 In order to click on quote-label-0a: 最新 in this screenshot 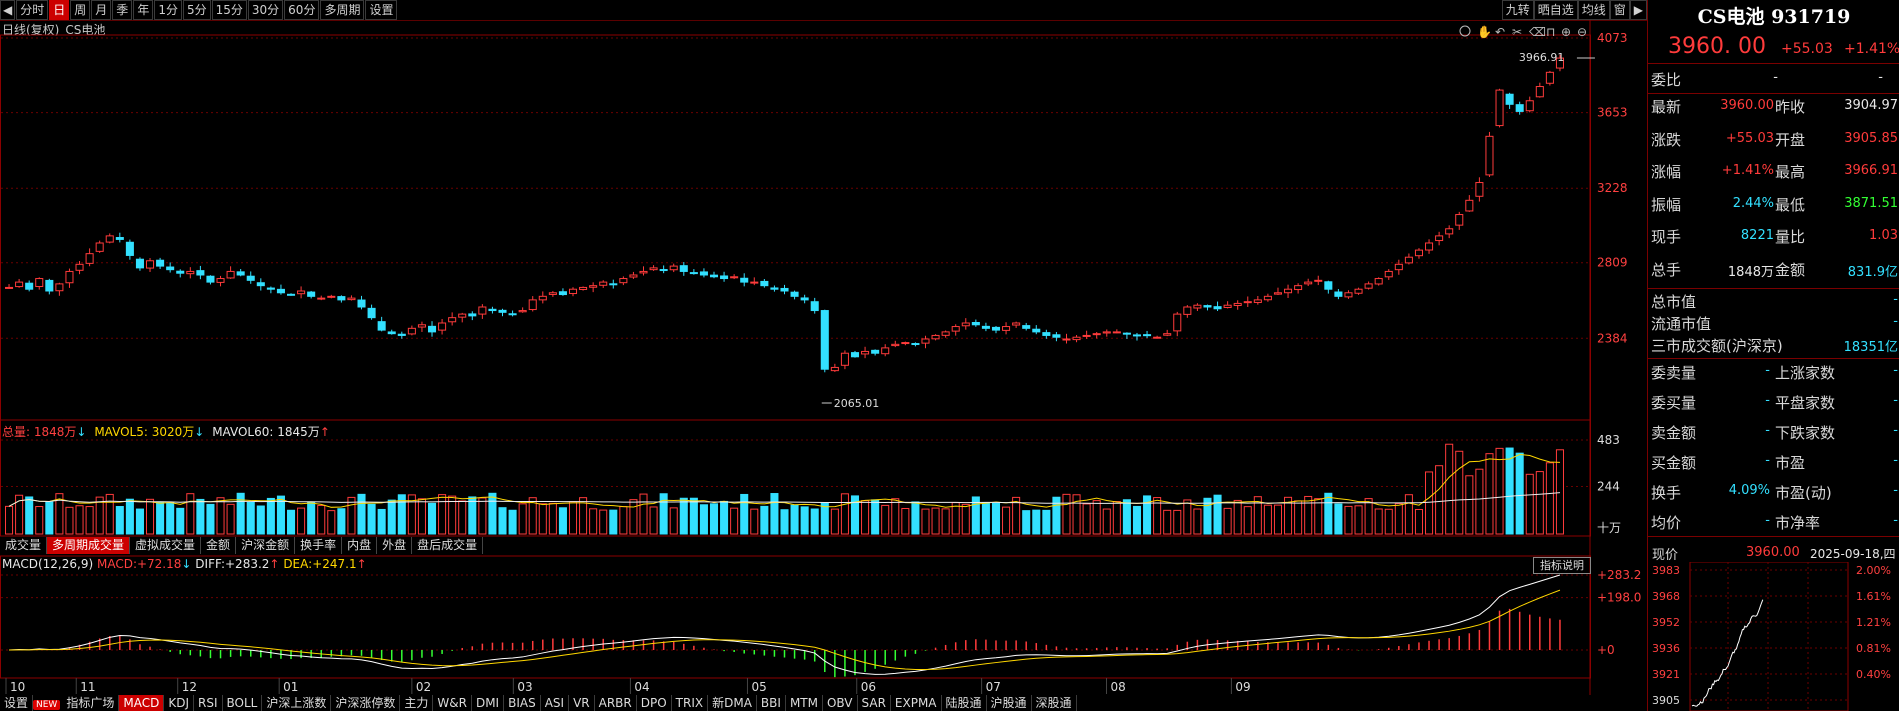, I will do `click(1666, 107)`.